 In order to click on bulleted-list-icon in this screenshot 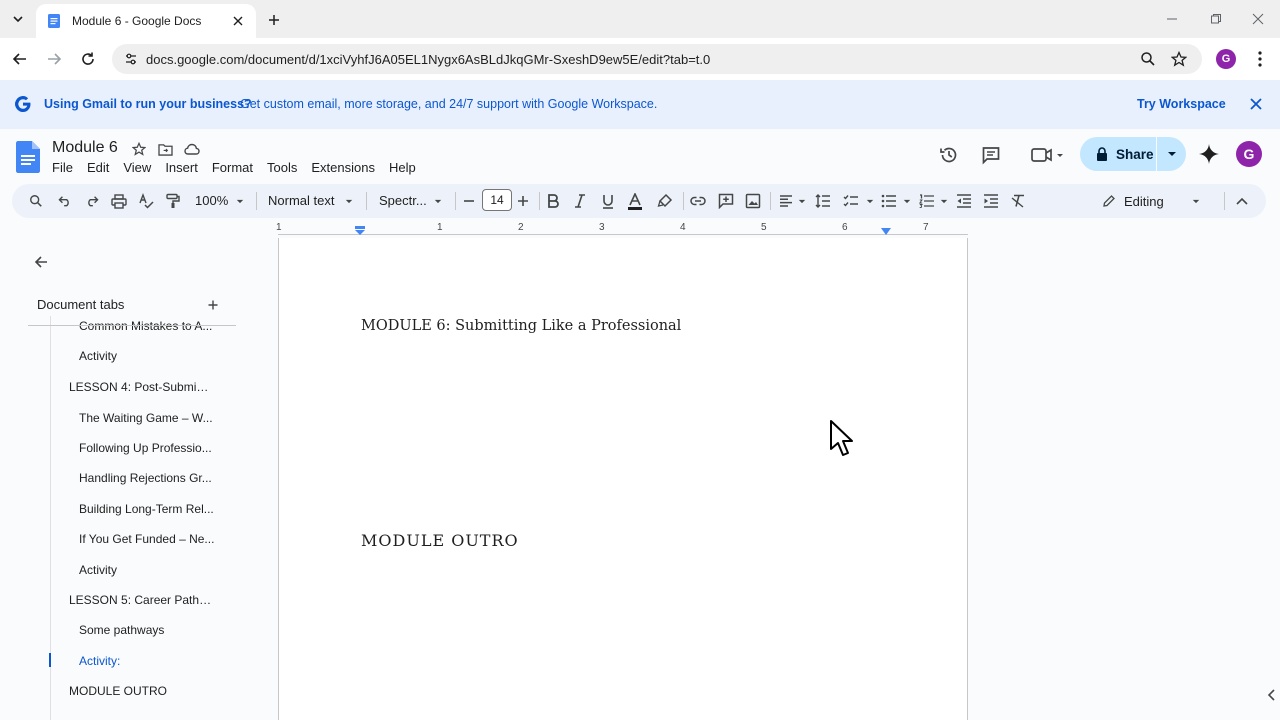, I will do `click(889, 201)`.